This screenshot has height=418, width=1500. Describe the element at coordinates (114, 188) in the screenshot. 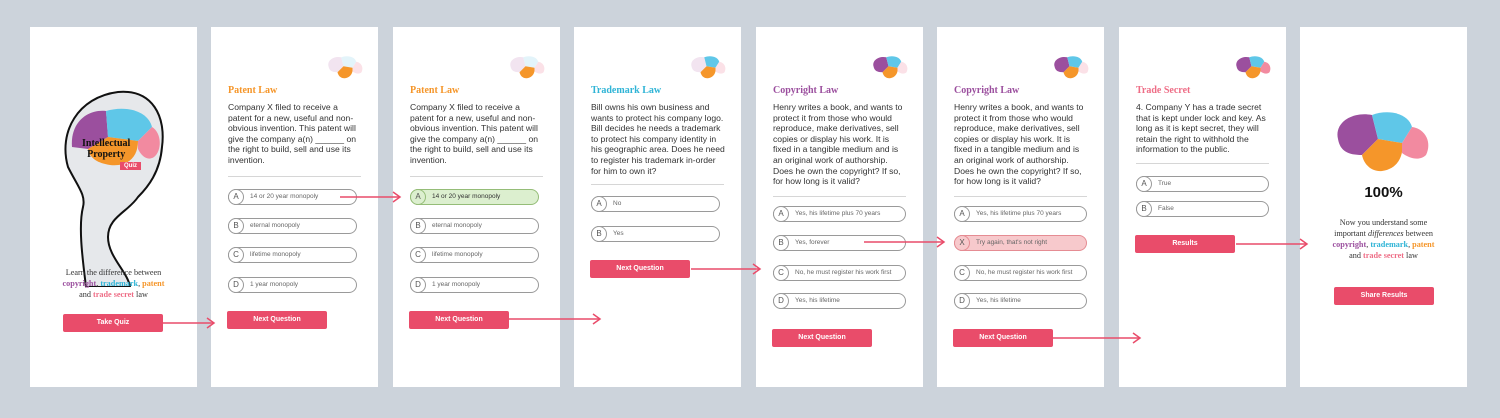

I see `head-illustration` at that location.